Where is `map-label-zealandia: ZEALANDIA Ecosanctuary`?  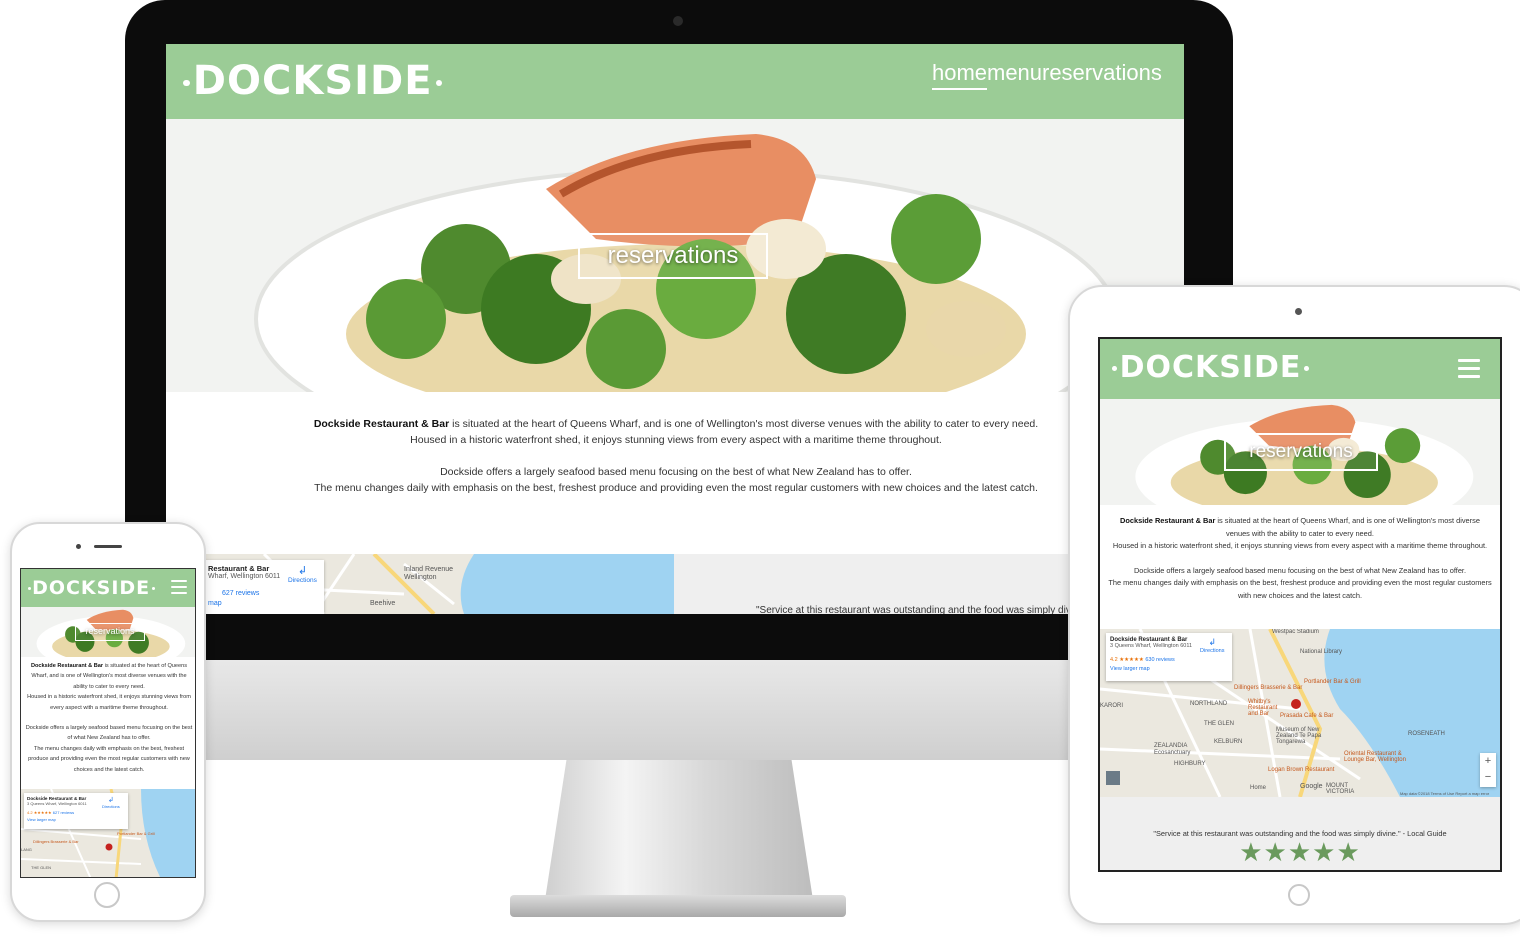 map-label-zealandia: ZEALANDIA Ecosanctuary is located at coordinates (1172, 749).